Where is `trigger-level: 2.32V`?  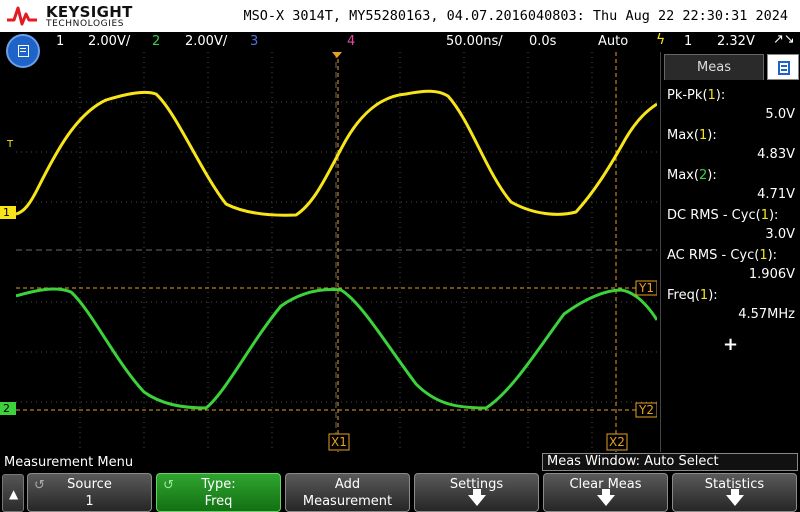
trigger-level: 2.32V is located at coordinates (736, 41).